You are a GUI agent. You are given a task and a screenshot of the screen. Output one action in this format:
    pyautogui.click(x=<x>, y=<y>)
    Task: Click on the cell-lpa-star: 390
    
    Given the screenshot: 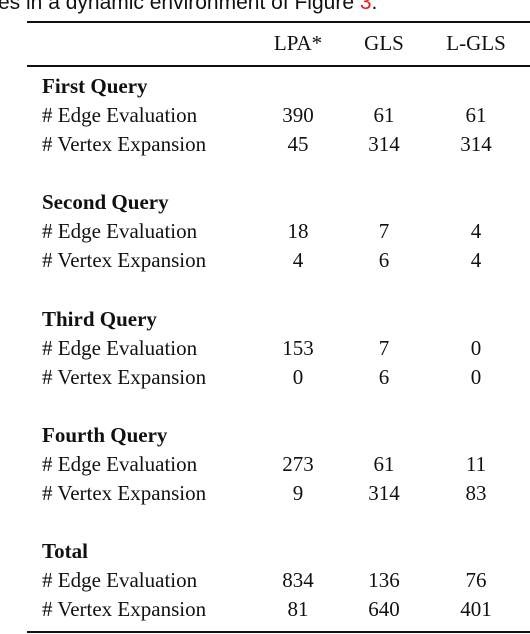 What is the action you would take?
    pyautogui.click(x=298, y=115)
    